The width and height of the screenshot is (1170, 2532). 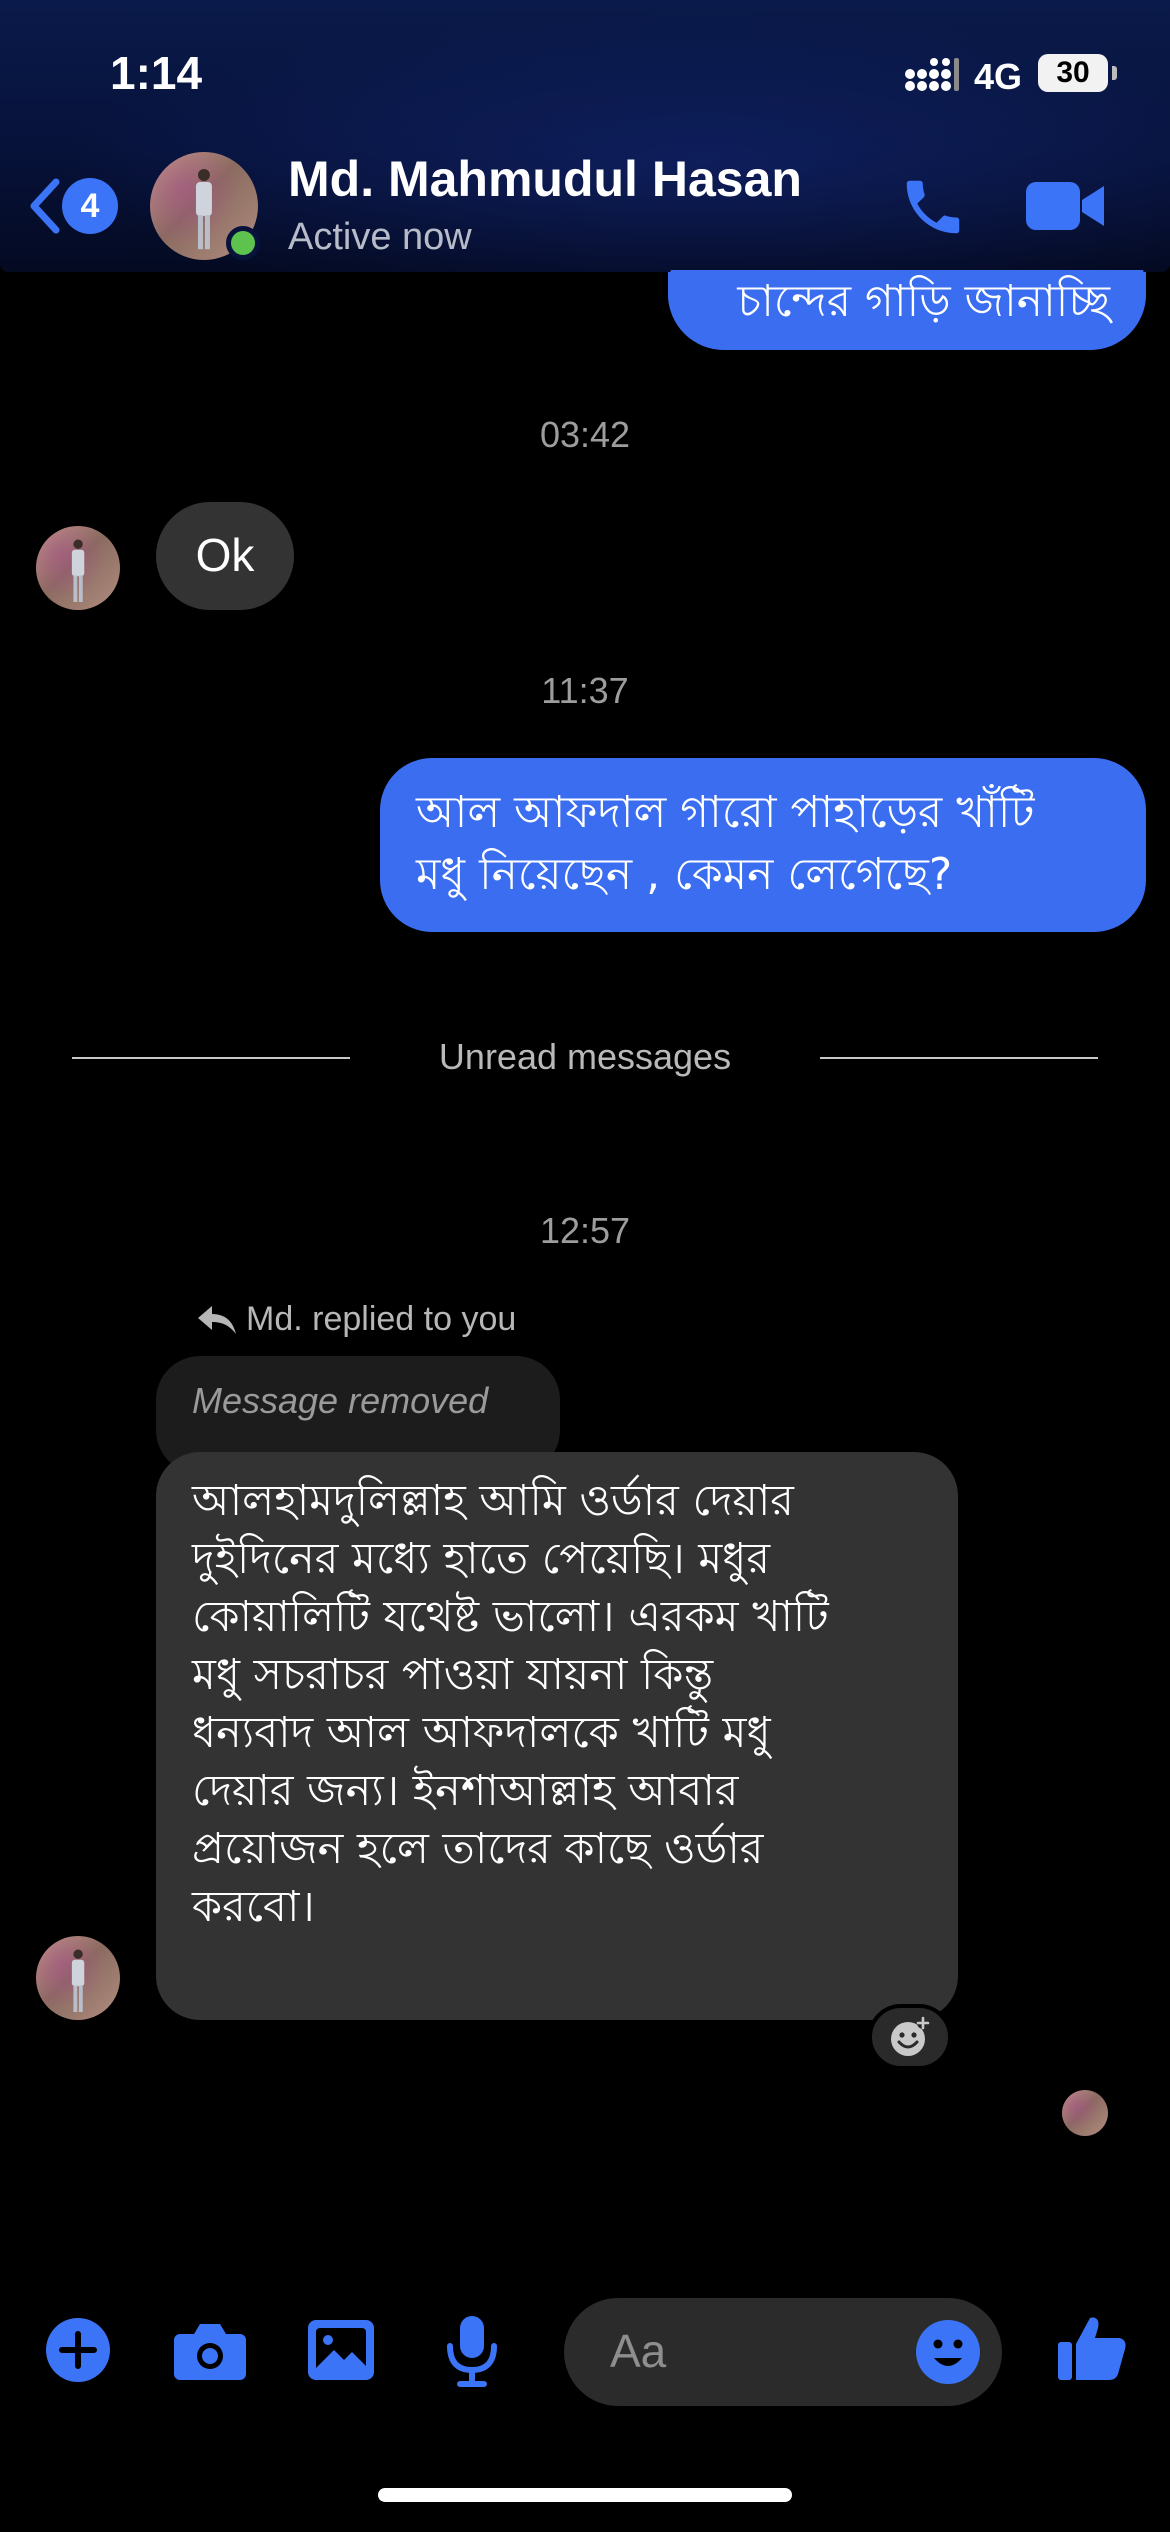 What do you see at coordinates (465, 1791) in the screenshot?
I see `message-line: দেয়ার জন্য। ইনশাআল্লাহ আবার` at bounding box center [465, 1791].